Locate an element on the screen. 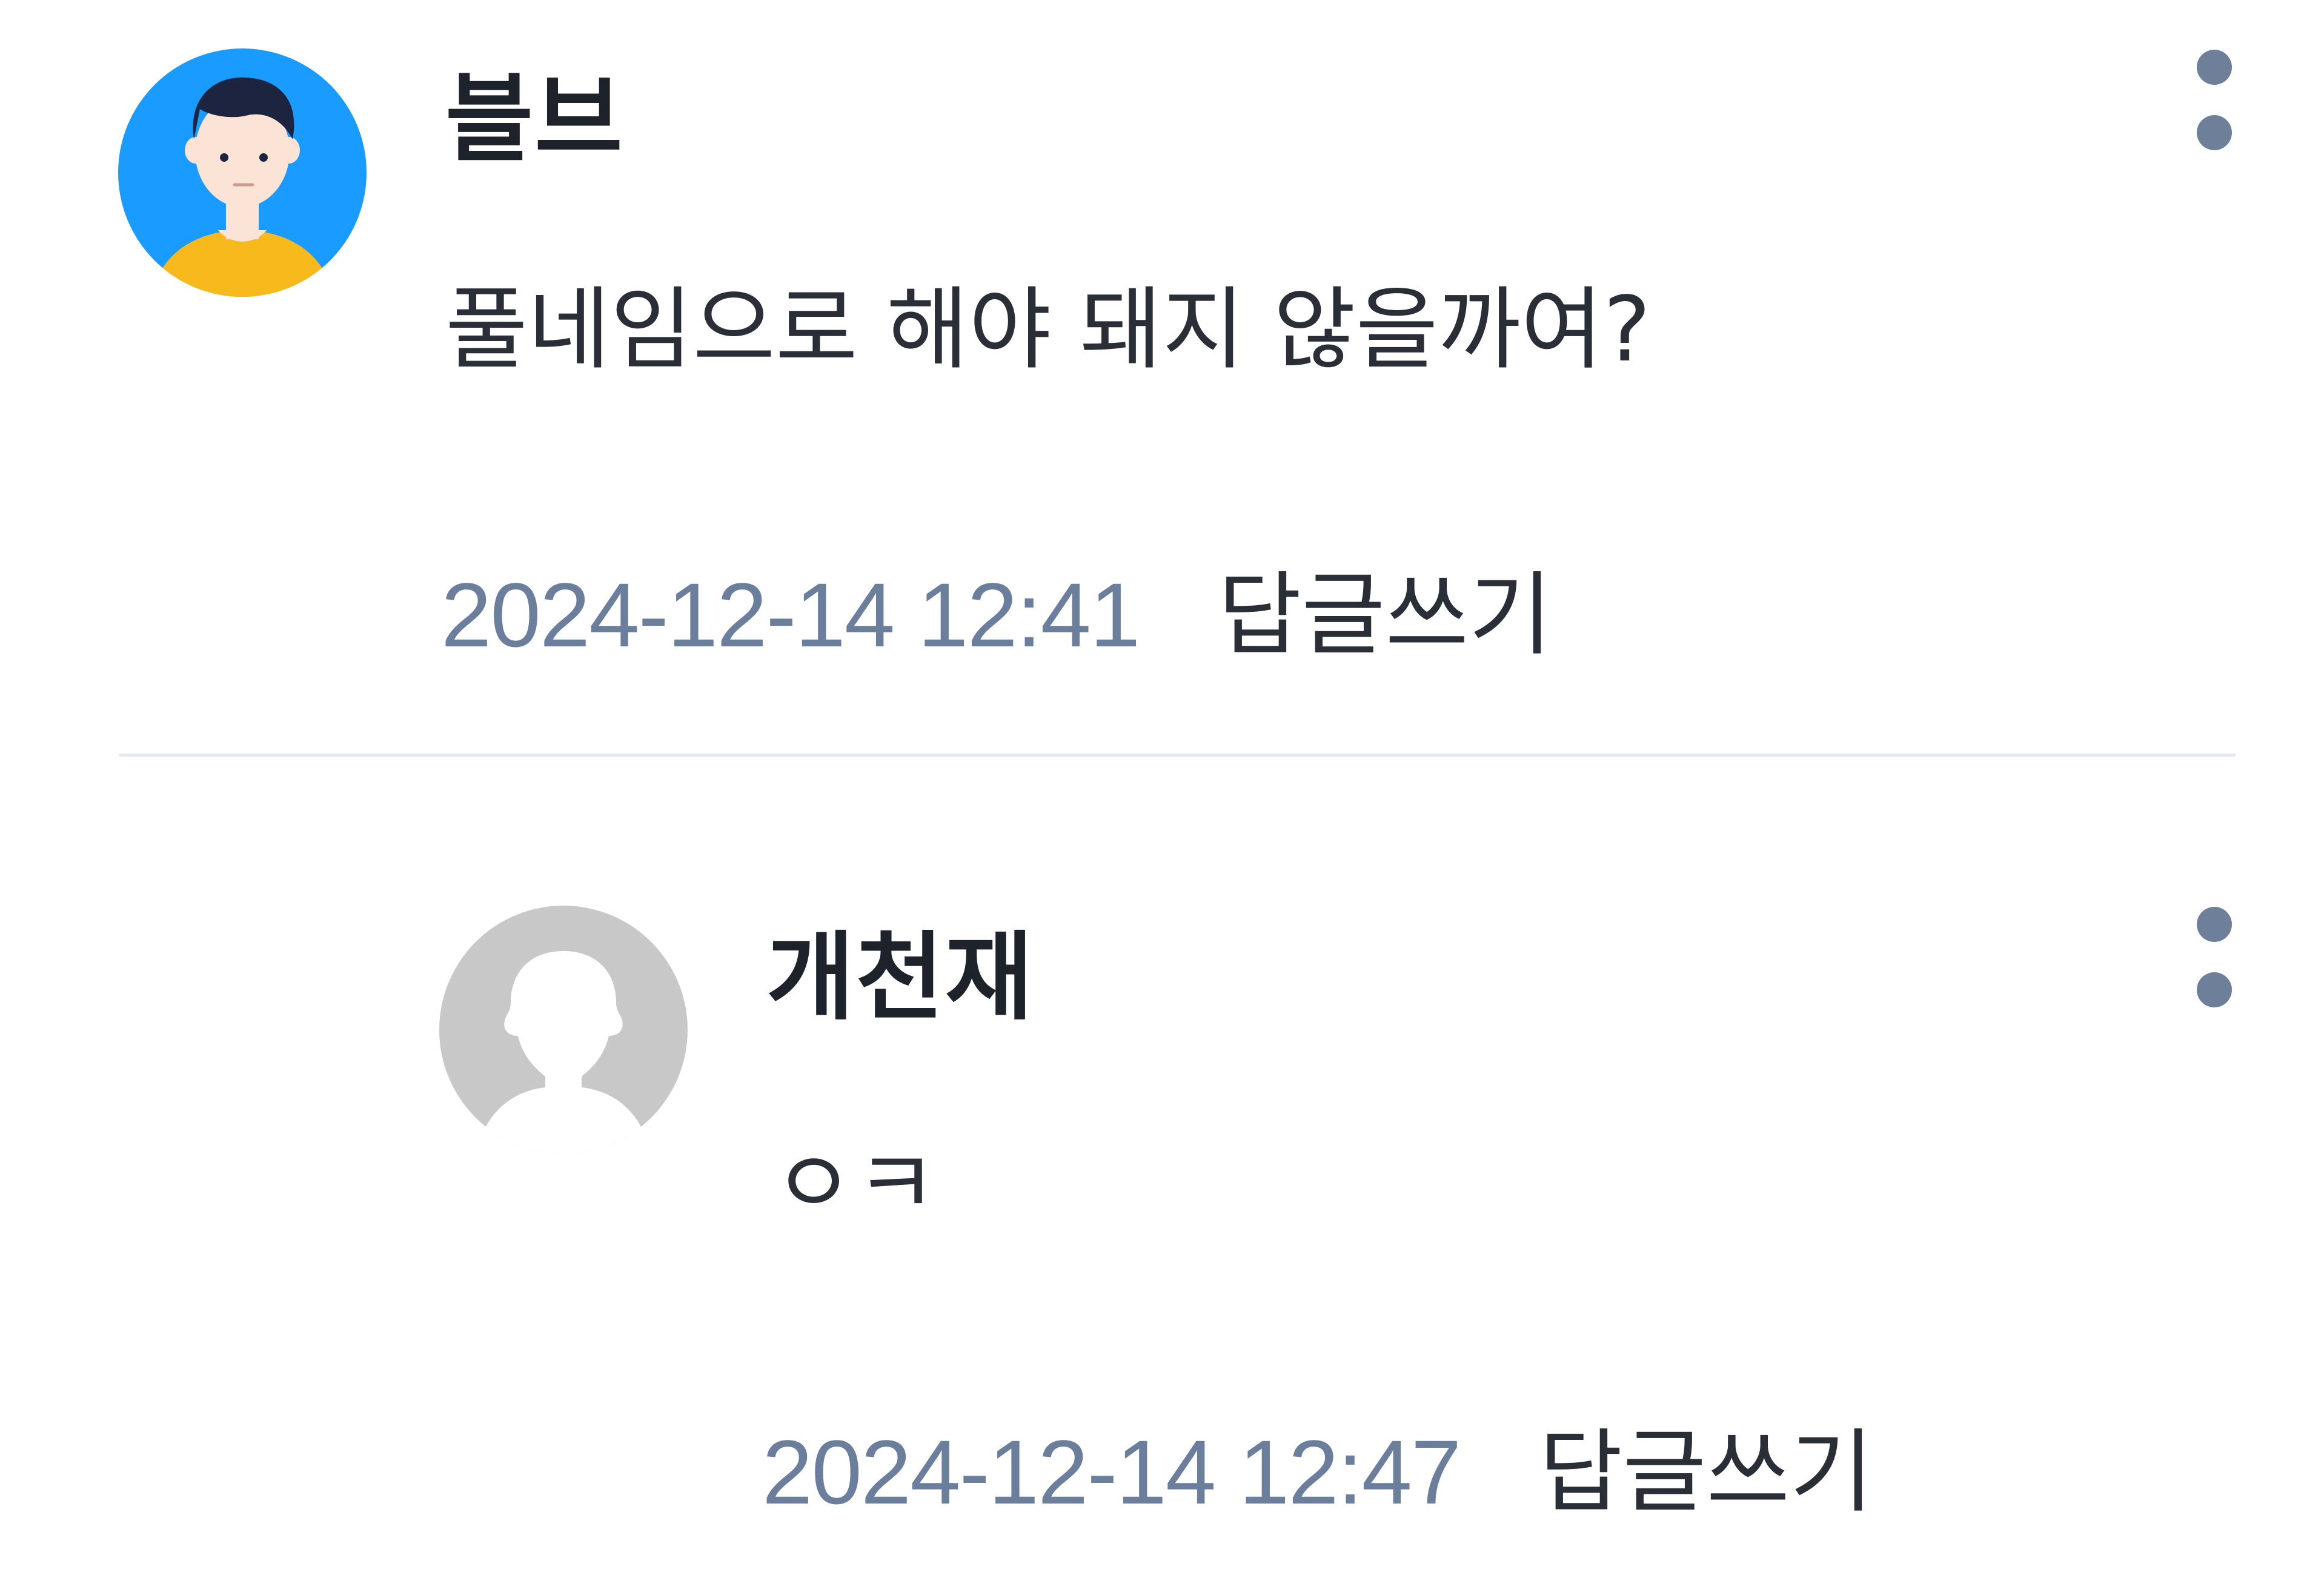 The width and height of the screenshot is (2324, 1575). comment-meta: 2024-12-14 12:41 답글쓰기 is located at coordinates (997, 615).